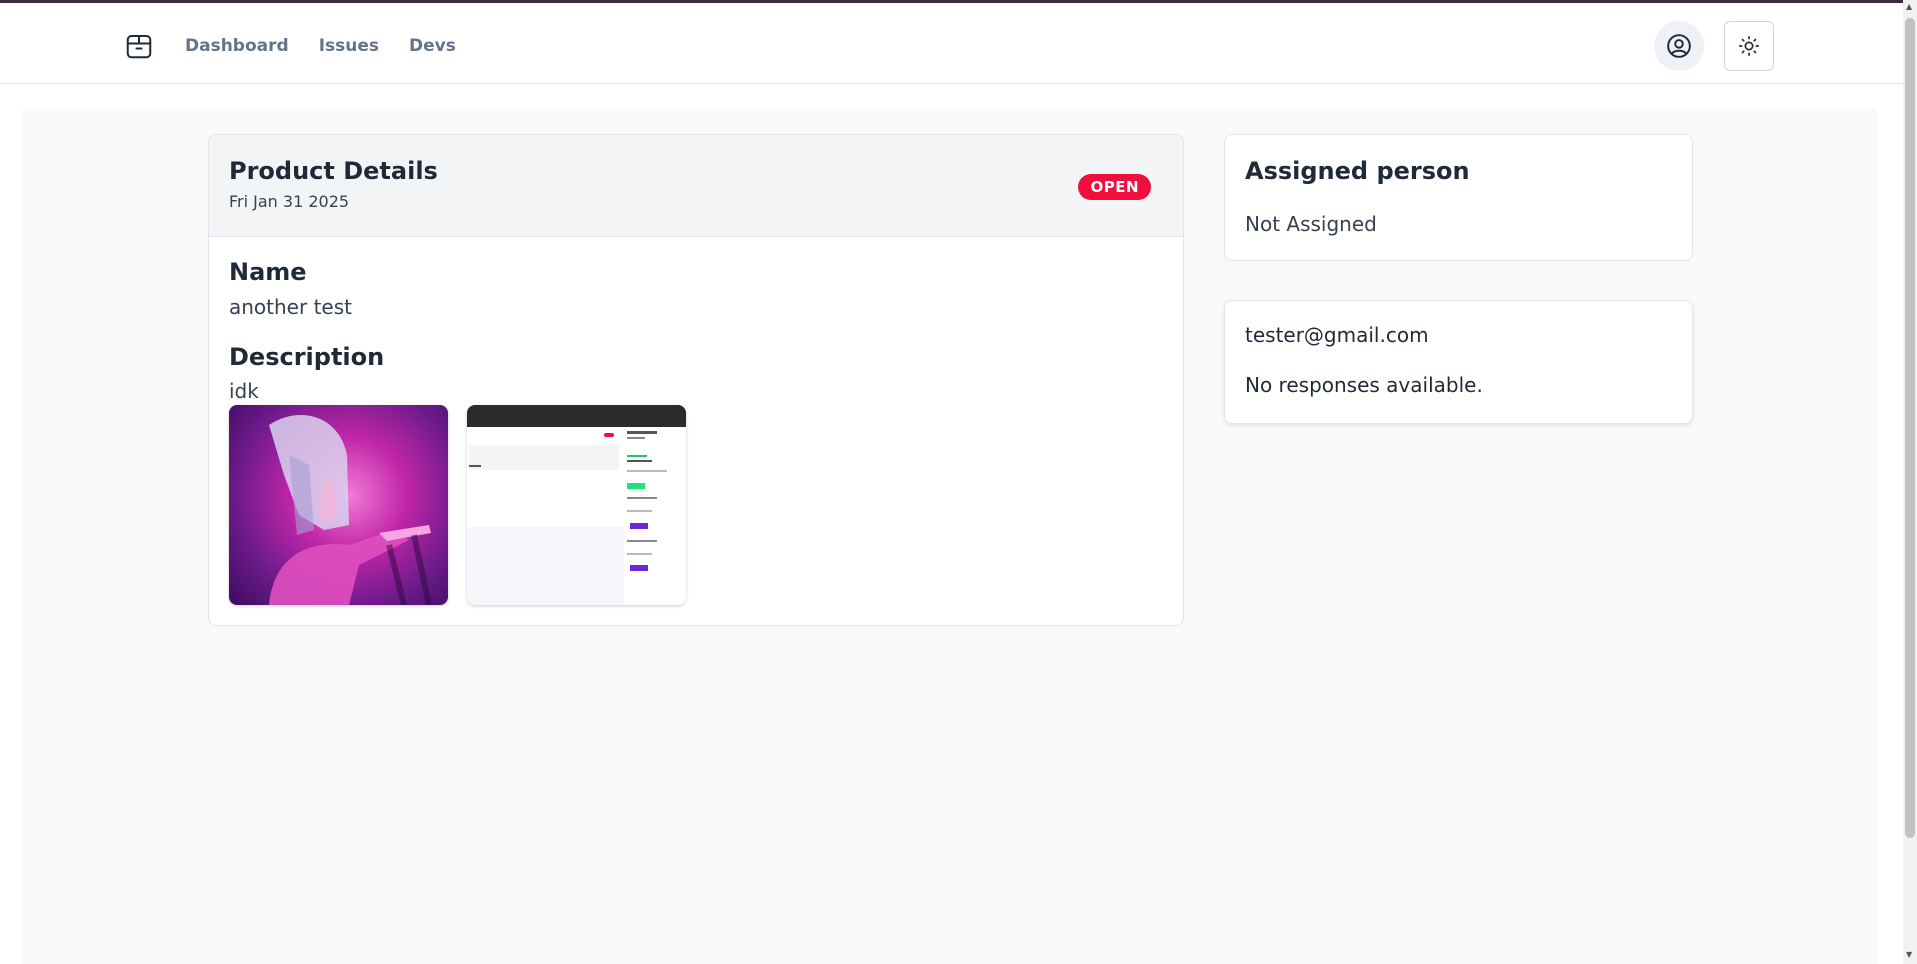 The image size is (1917, 964). I want to click on nav-dashboard: Dashboard, so click(237, 46).